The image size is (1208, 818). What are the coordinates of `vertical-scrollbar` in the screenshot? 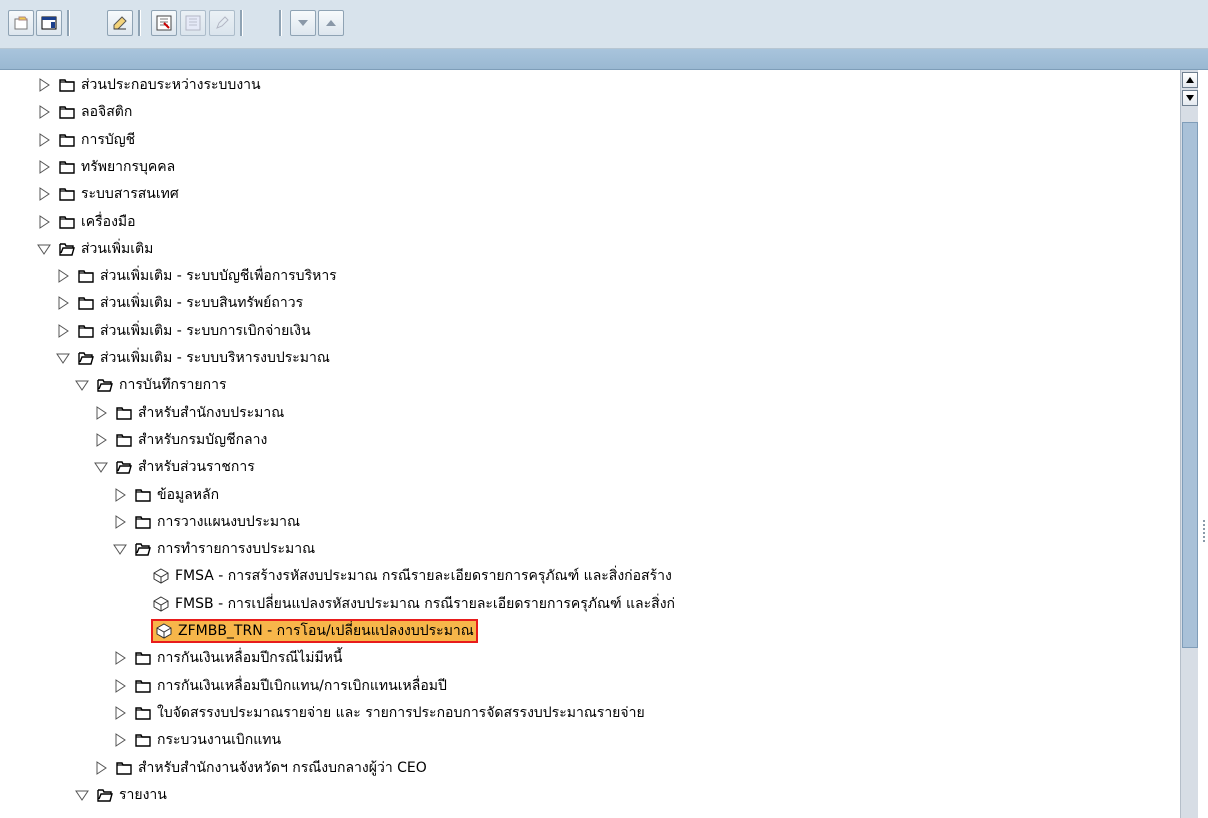 It's located at (1189, 444).